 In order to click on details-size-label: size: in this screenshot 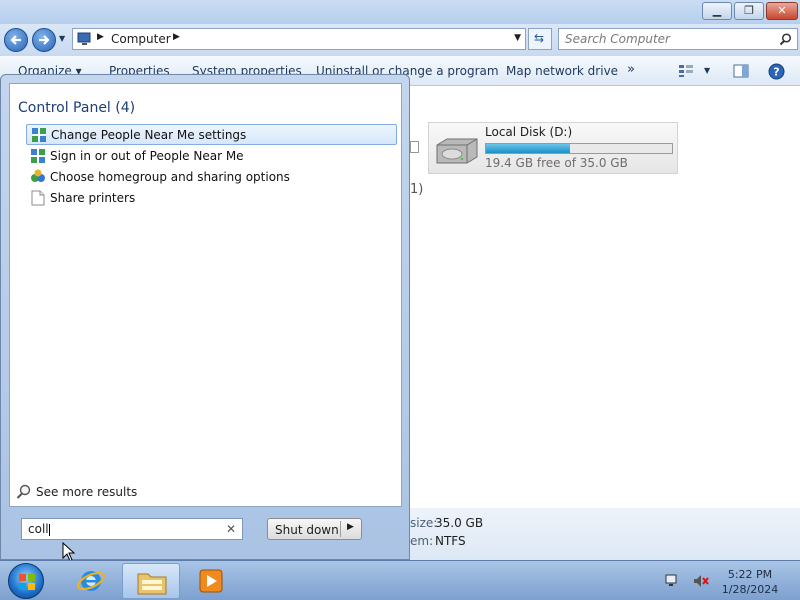, I will do `click(424, 523)`.